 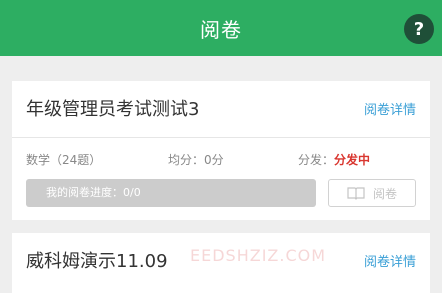 I want to click on exam-info-row: 数学（24题） 均分：0分 分发：分发中, so click(x=222, y=160).